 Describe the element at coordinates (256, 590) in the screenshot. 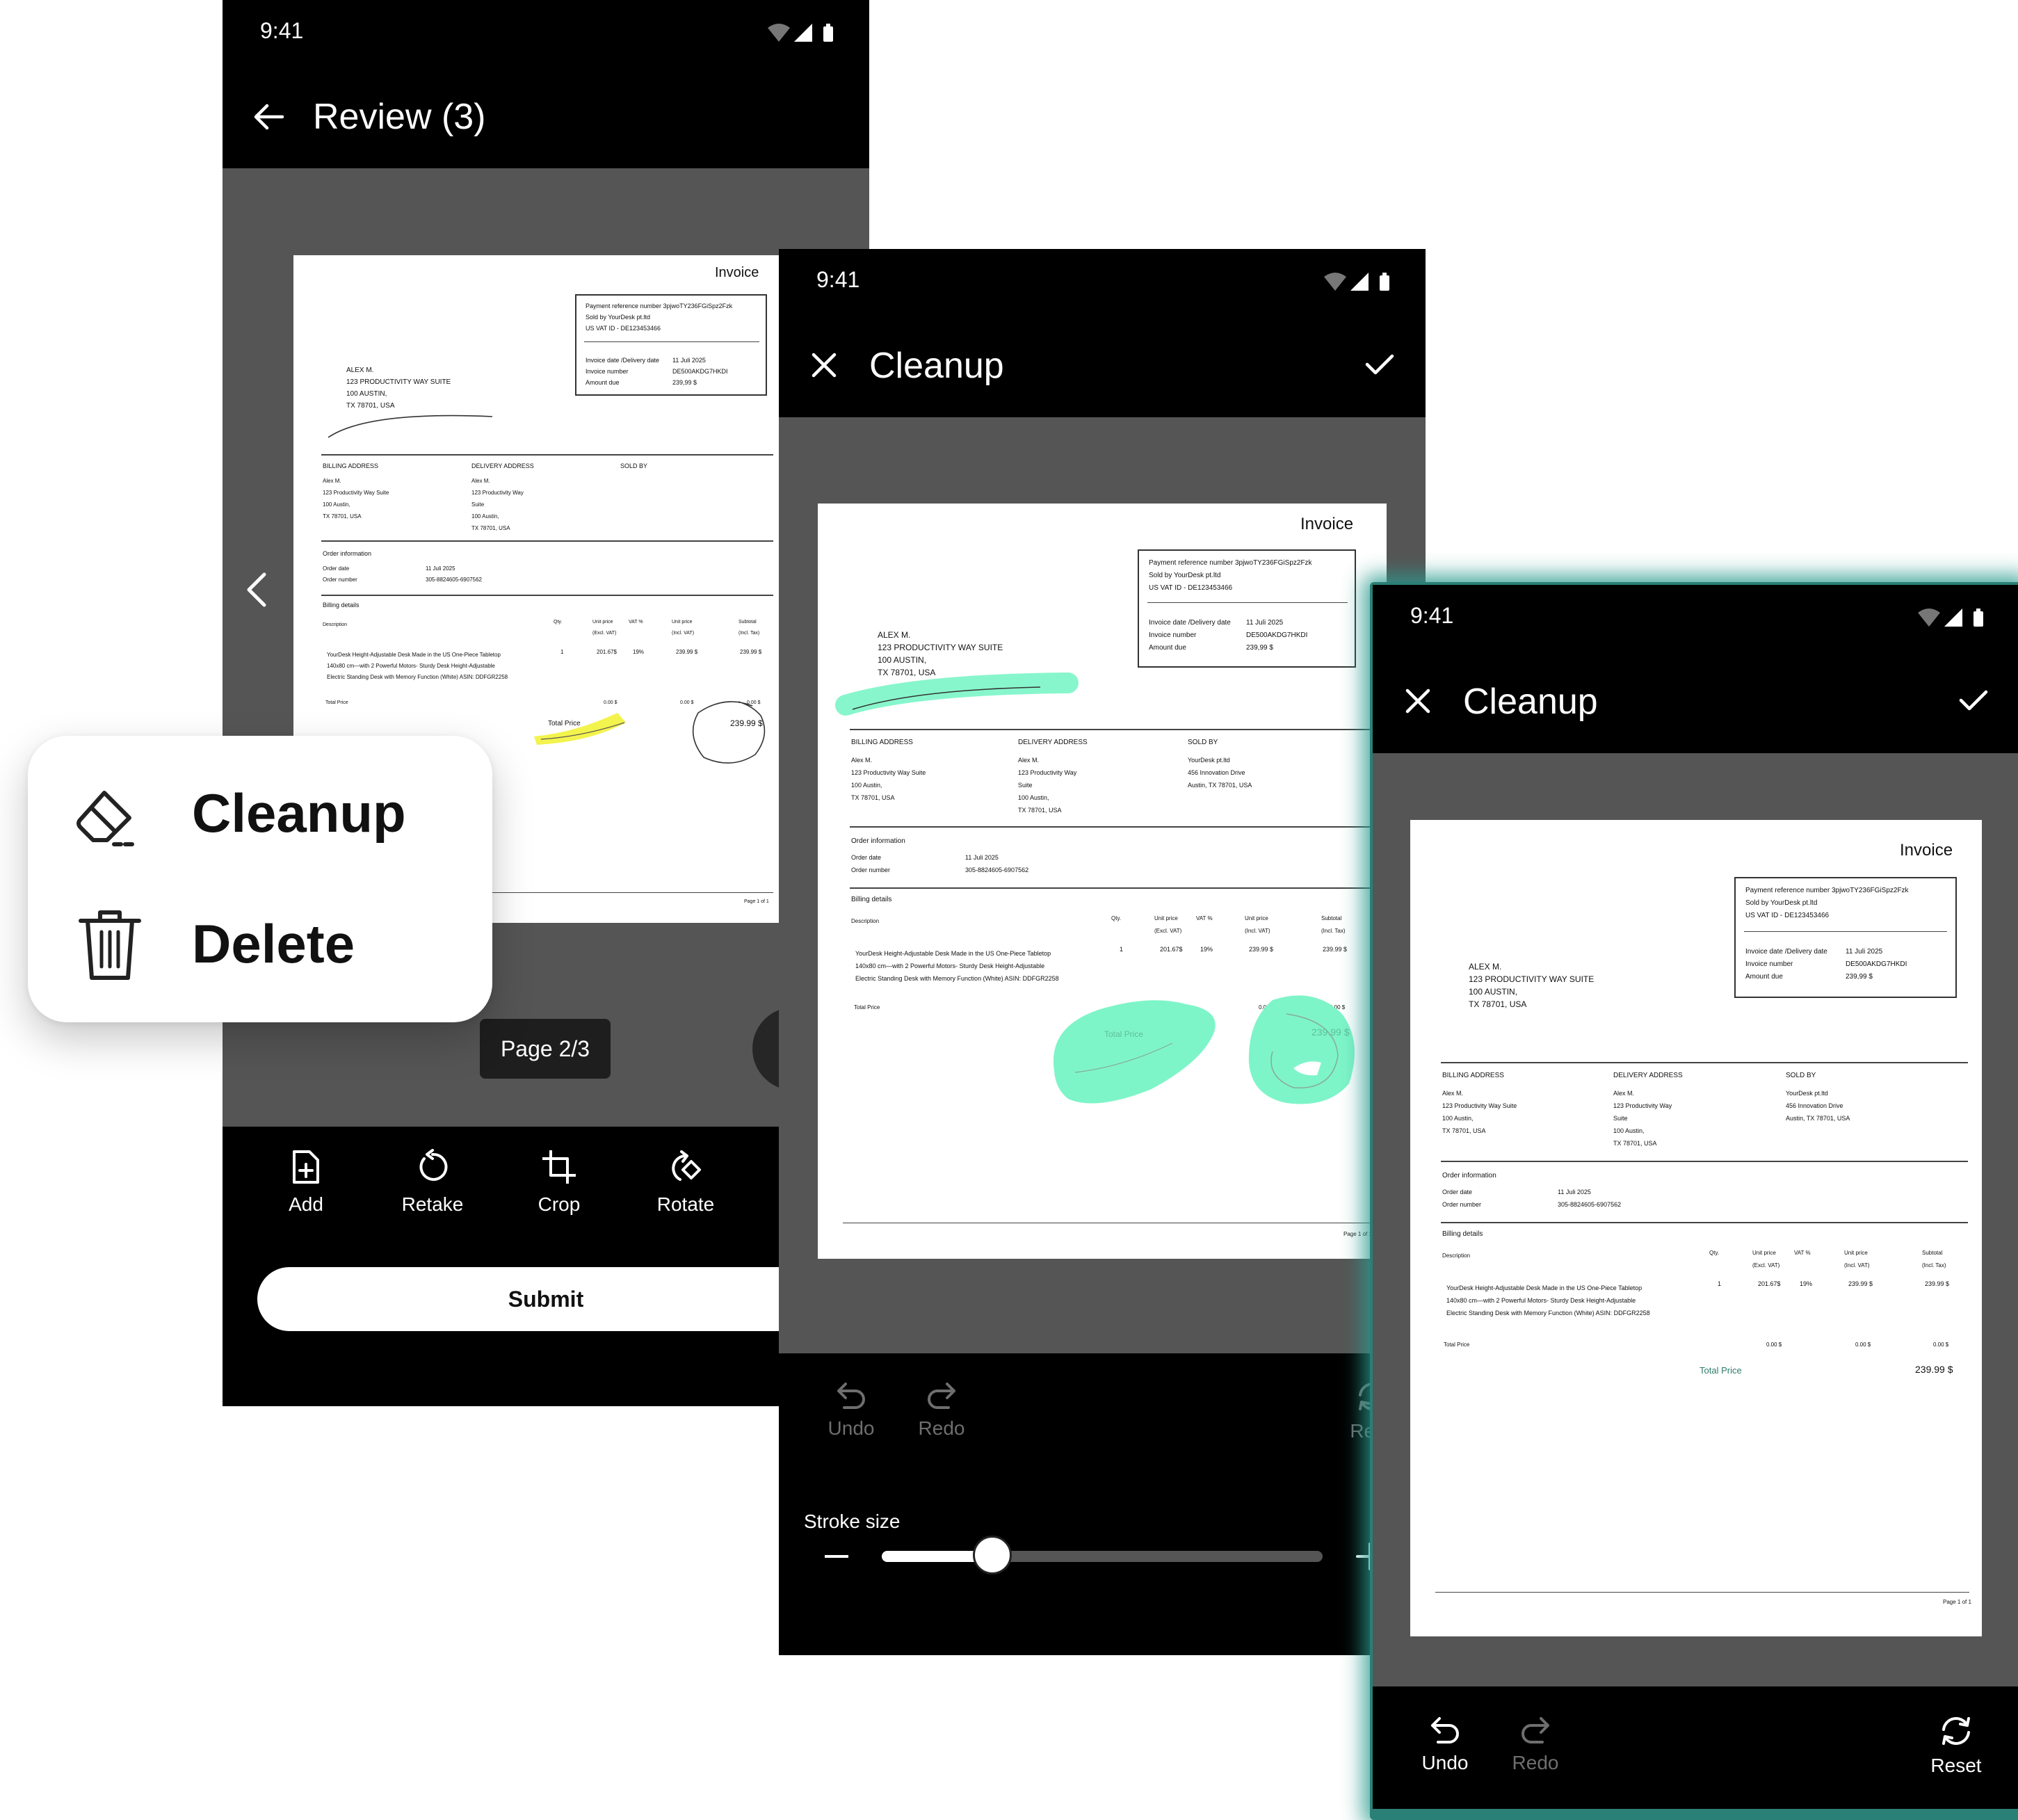

I see `previous-page-chevron-icon` at that location.